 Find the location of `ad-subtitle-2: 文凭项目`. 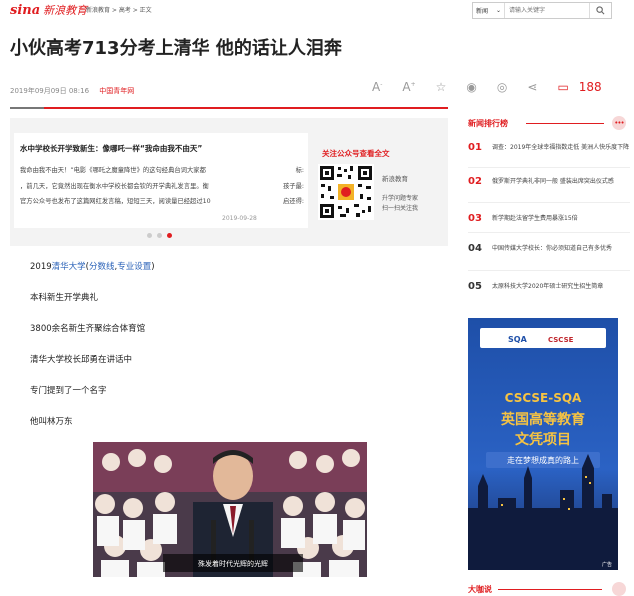

ad-subtitle-2: 文凭项目 is located at coordinates (543, 439).